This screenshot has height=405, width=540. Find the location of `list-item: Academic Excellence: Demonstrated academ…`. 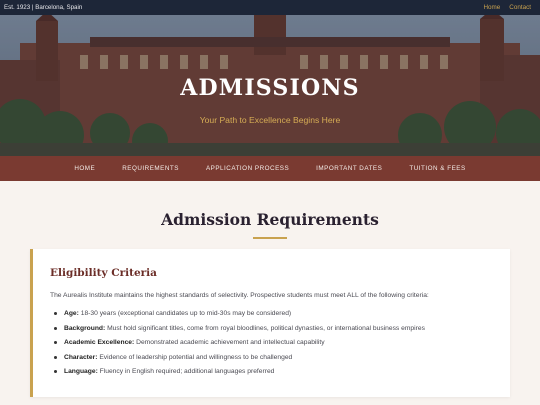

list-item: Academic Excellence: Demonstrated academ… is located at coordinates (277, 345).